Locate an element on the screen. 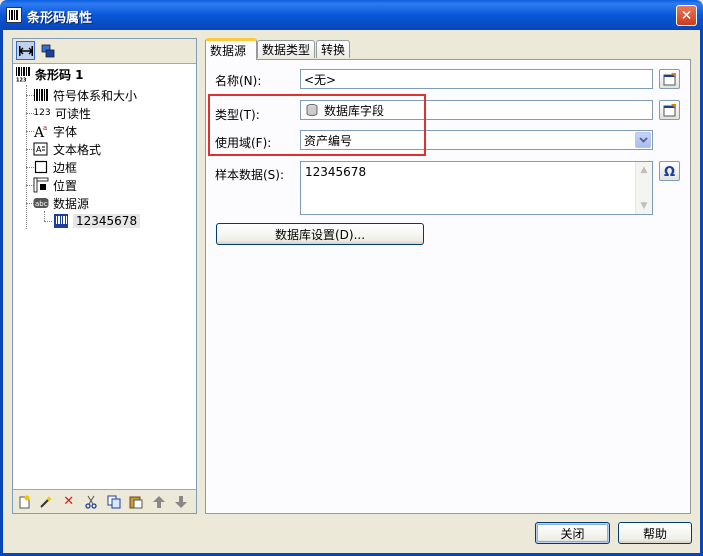 The height and width of the screenshot is (556, 703). tree-item-font: Aa 字体 is located at coordinates (55, 131).